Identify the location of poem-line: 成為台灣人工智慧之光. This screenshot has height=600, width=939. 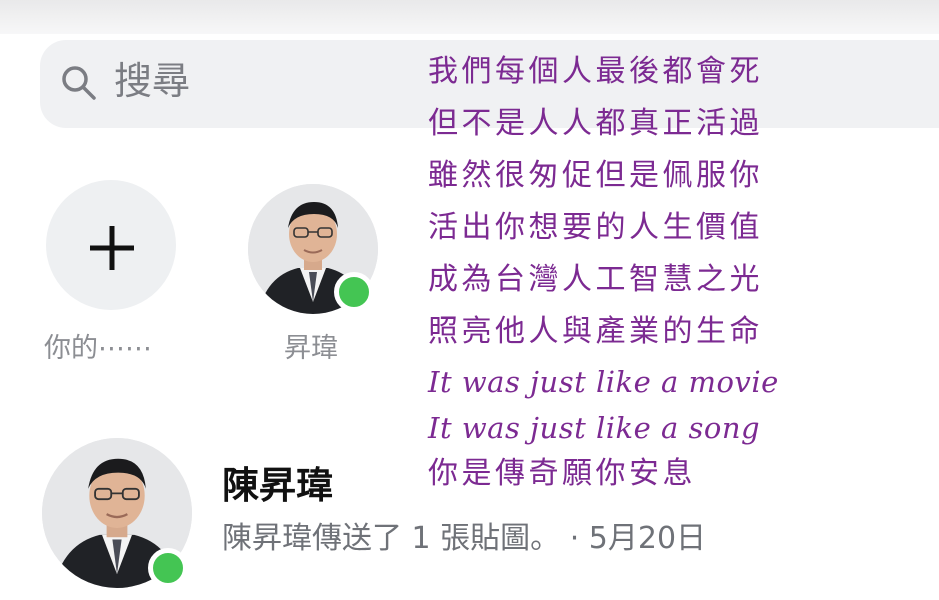
(595, 279).